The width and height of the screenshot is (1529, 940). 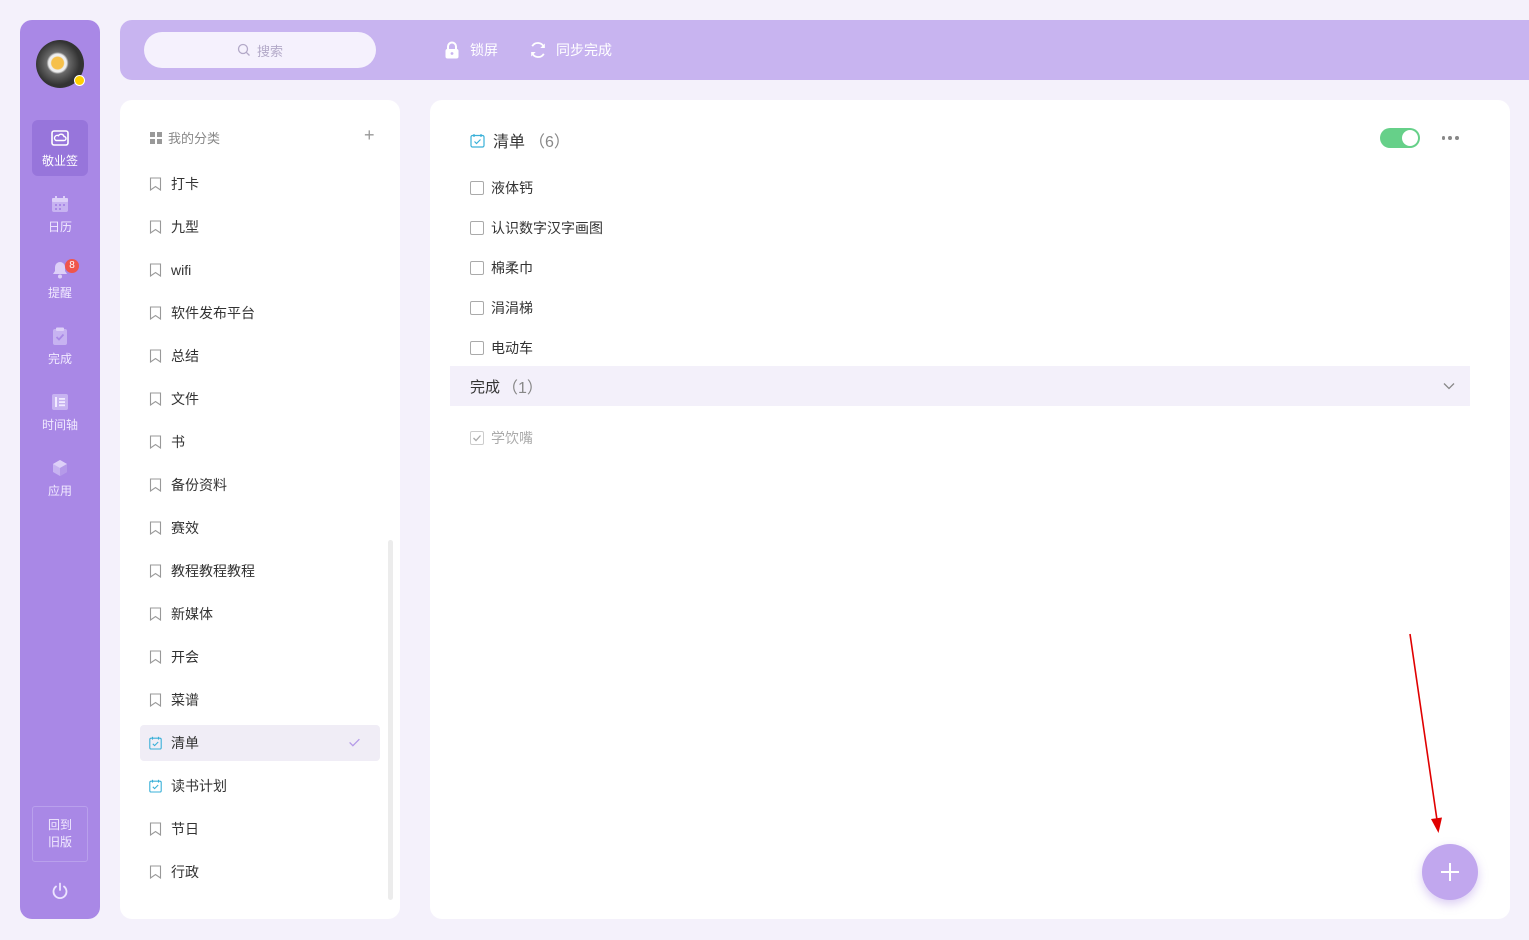 I want to click on category-label: 打卡, so click(x=185, y=184).